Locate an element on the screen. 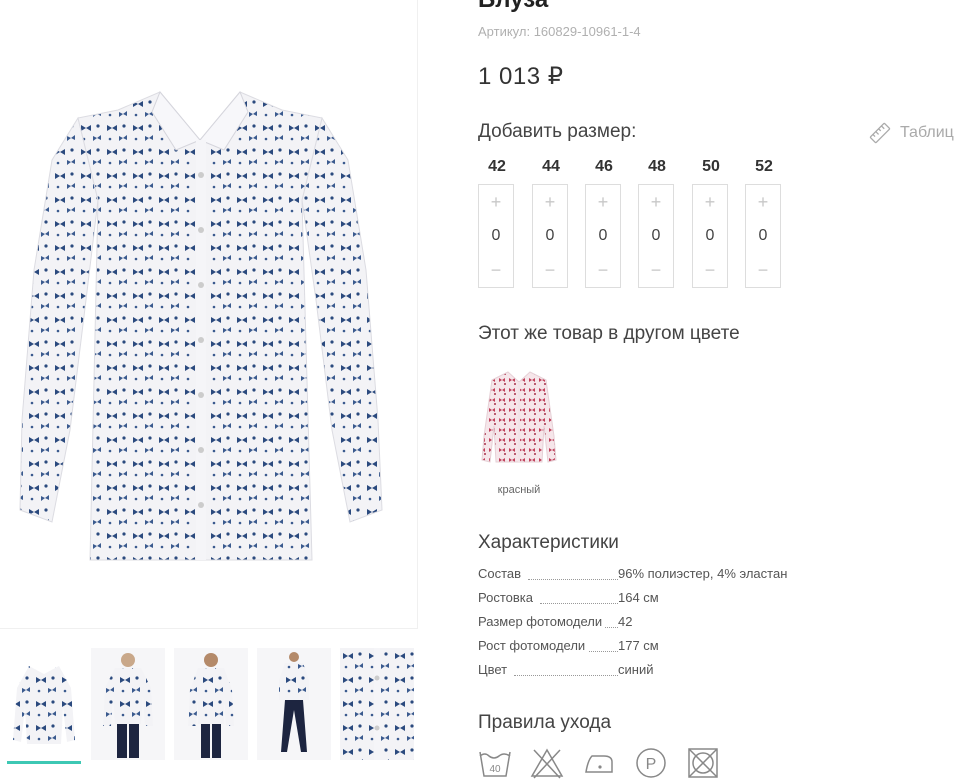 The height and width of the screenshot is (783, 956). size-label: 48 is located at coordinates (657, 166).